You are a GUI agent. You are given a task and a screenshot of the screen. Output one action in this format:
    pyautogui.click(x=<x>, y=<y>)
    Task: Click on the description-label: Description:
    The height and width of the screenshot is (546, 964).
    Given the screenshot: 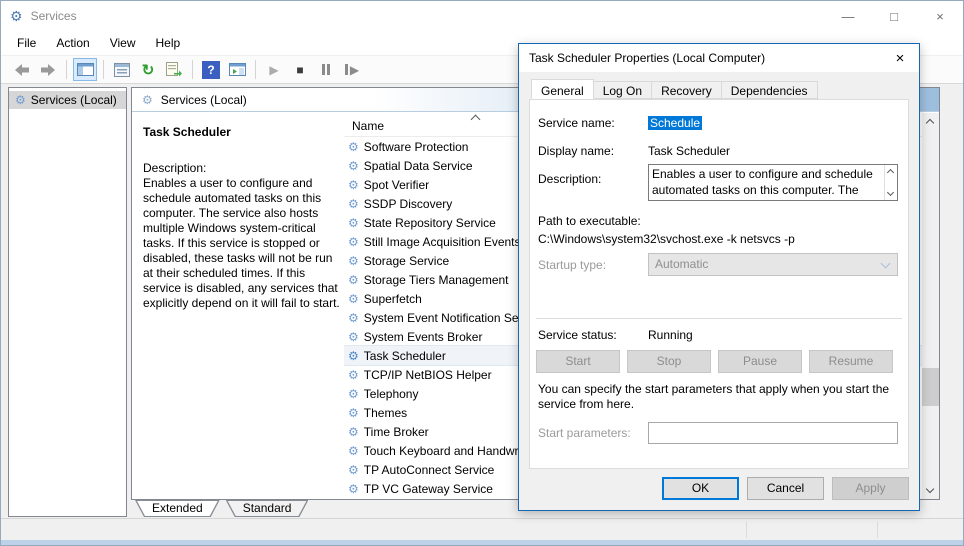 What is the action you would take?
    pyautogui.click(x=175, y=168)
    